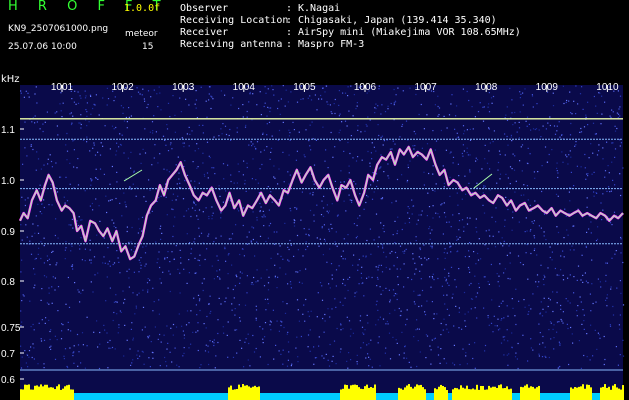 Image resolution: width=629 pixels, height=400 pixels. I want to click on antenna-label: Receiving antenna, so click(231, 44).